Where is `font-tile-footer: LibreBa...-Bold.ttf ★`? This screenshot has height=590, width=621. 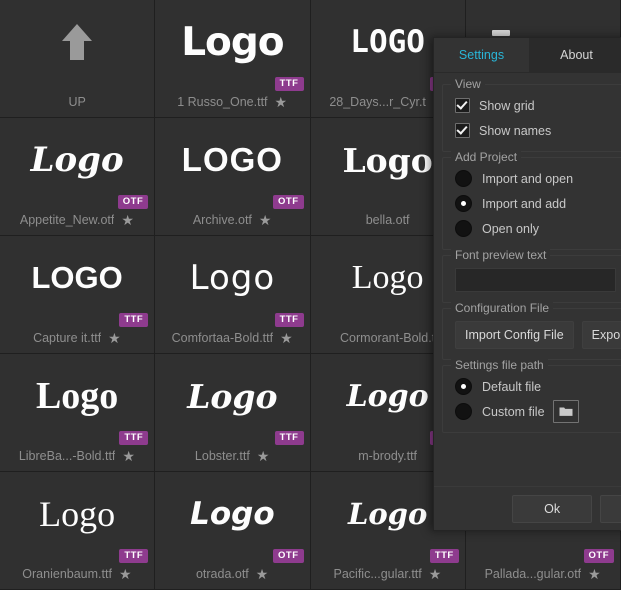 font-tile-footer: LibreBa...-Bold.ttf ★ is located at coordinates (77, 456).